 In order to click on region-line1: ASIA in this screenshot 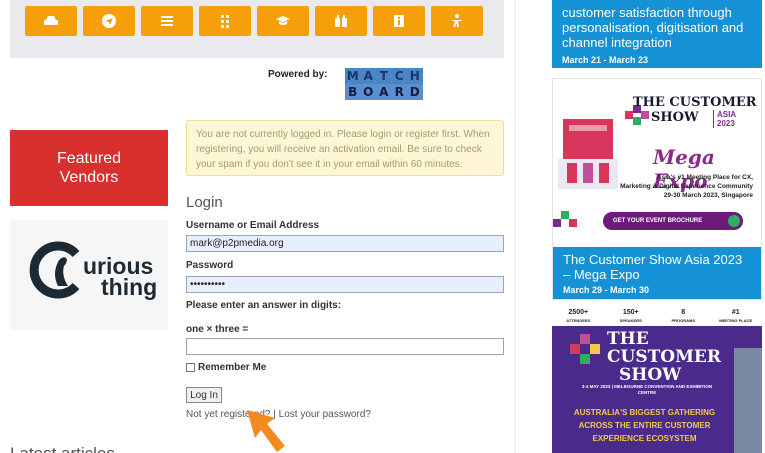, I will do `click(727, 114)`.